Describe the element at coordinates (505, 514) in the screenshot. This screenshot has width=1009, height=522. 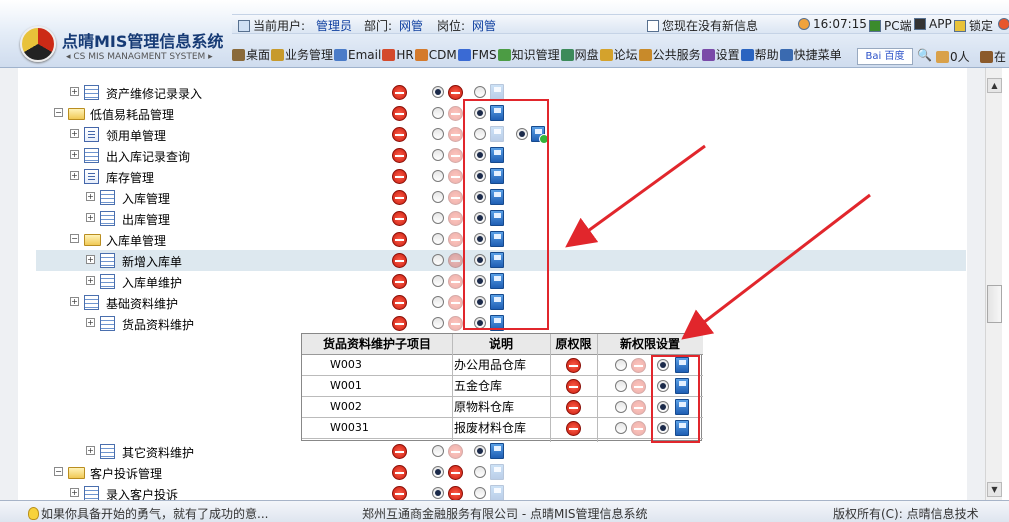
I see `company-text: 郑州互通商金融服务有限公司 - 点晴MIS管理信息系统` at that location.